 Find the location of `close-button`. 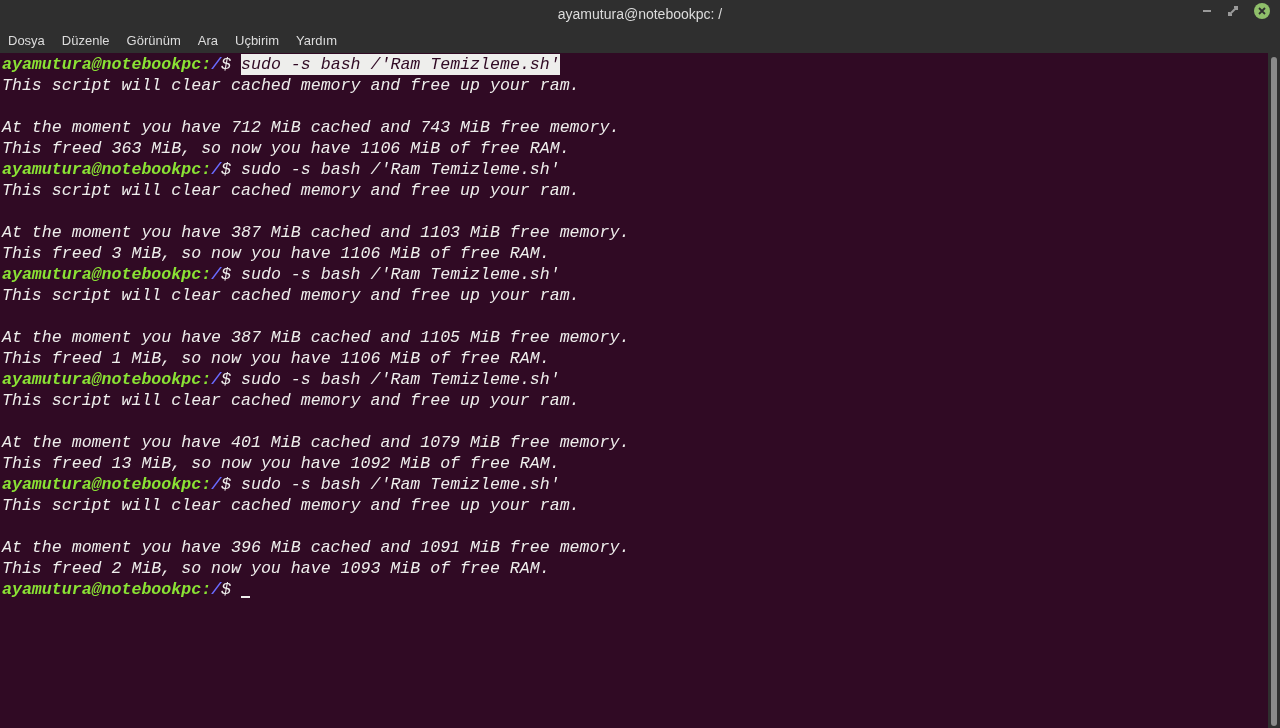

close-button is located at coordinates (1262, 11).